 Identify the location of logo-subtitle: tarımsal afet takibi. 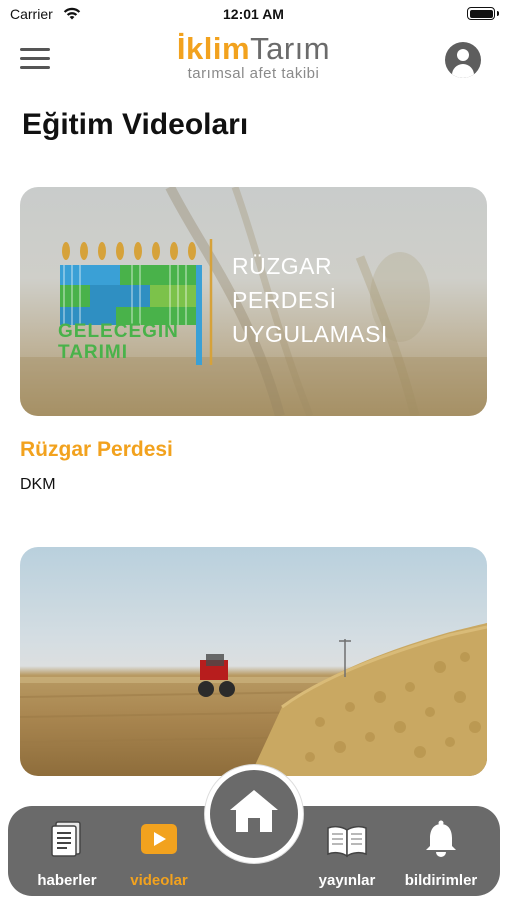
(253, 73).